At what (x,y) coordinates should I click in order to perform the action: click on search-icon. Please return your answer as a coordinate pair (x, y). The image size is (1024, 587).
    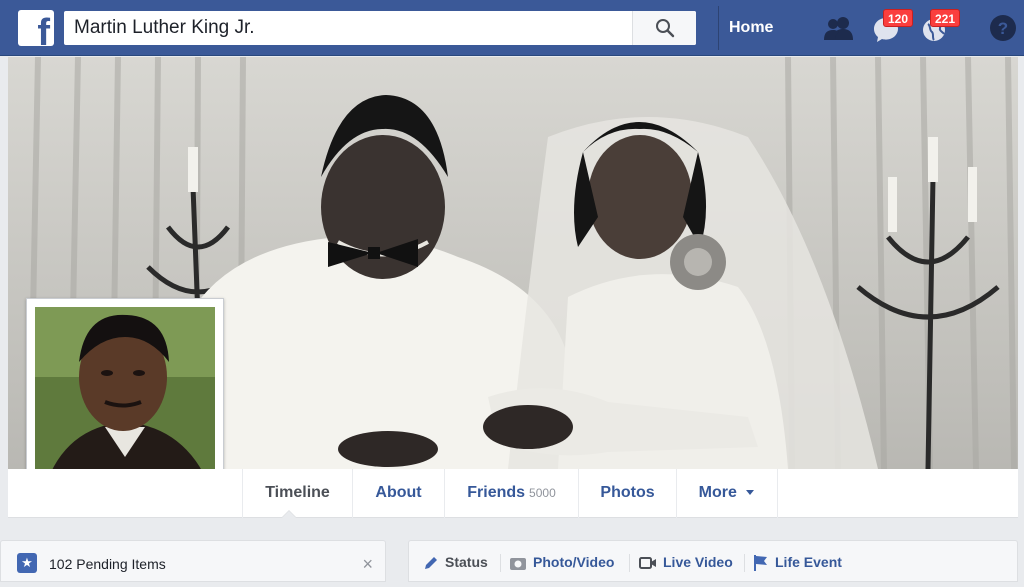
    Looking at the image, I should click on (665, 28).